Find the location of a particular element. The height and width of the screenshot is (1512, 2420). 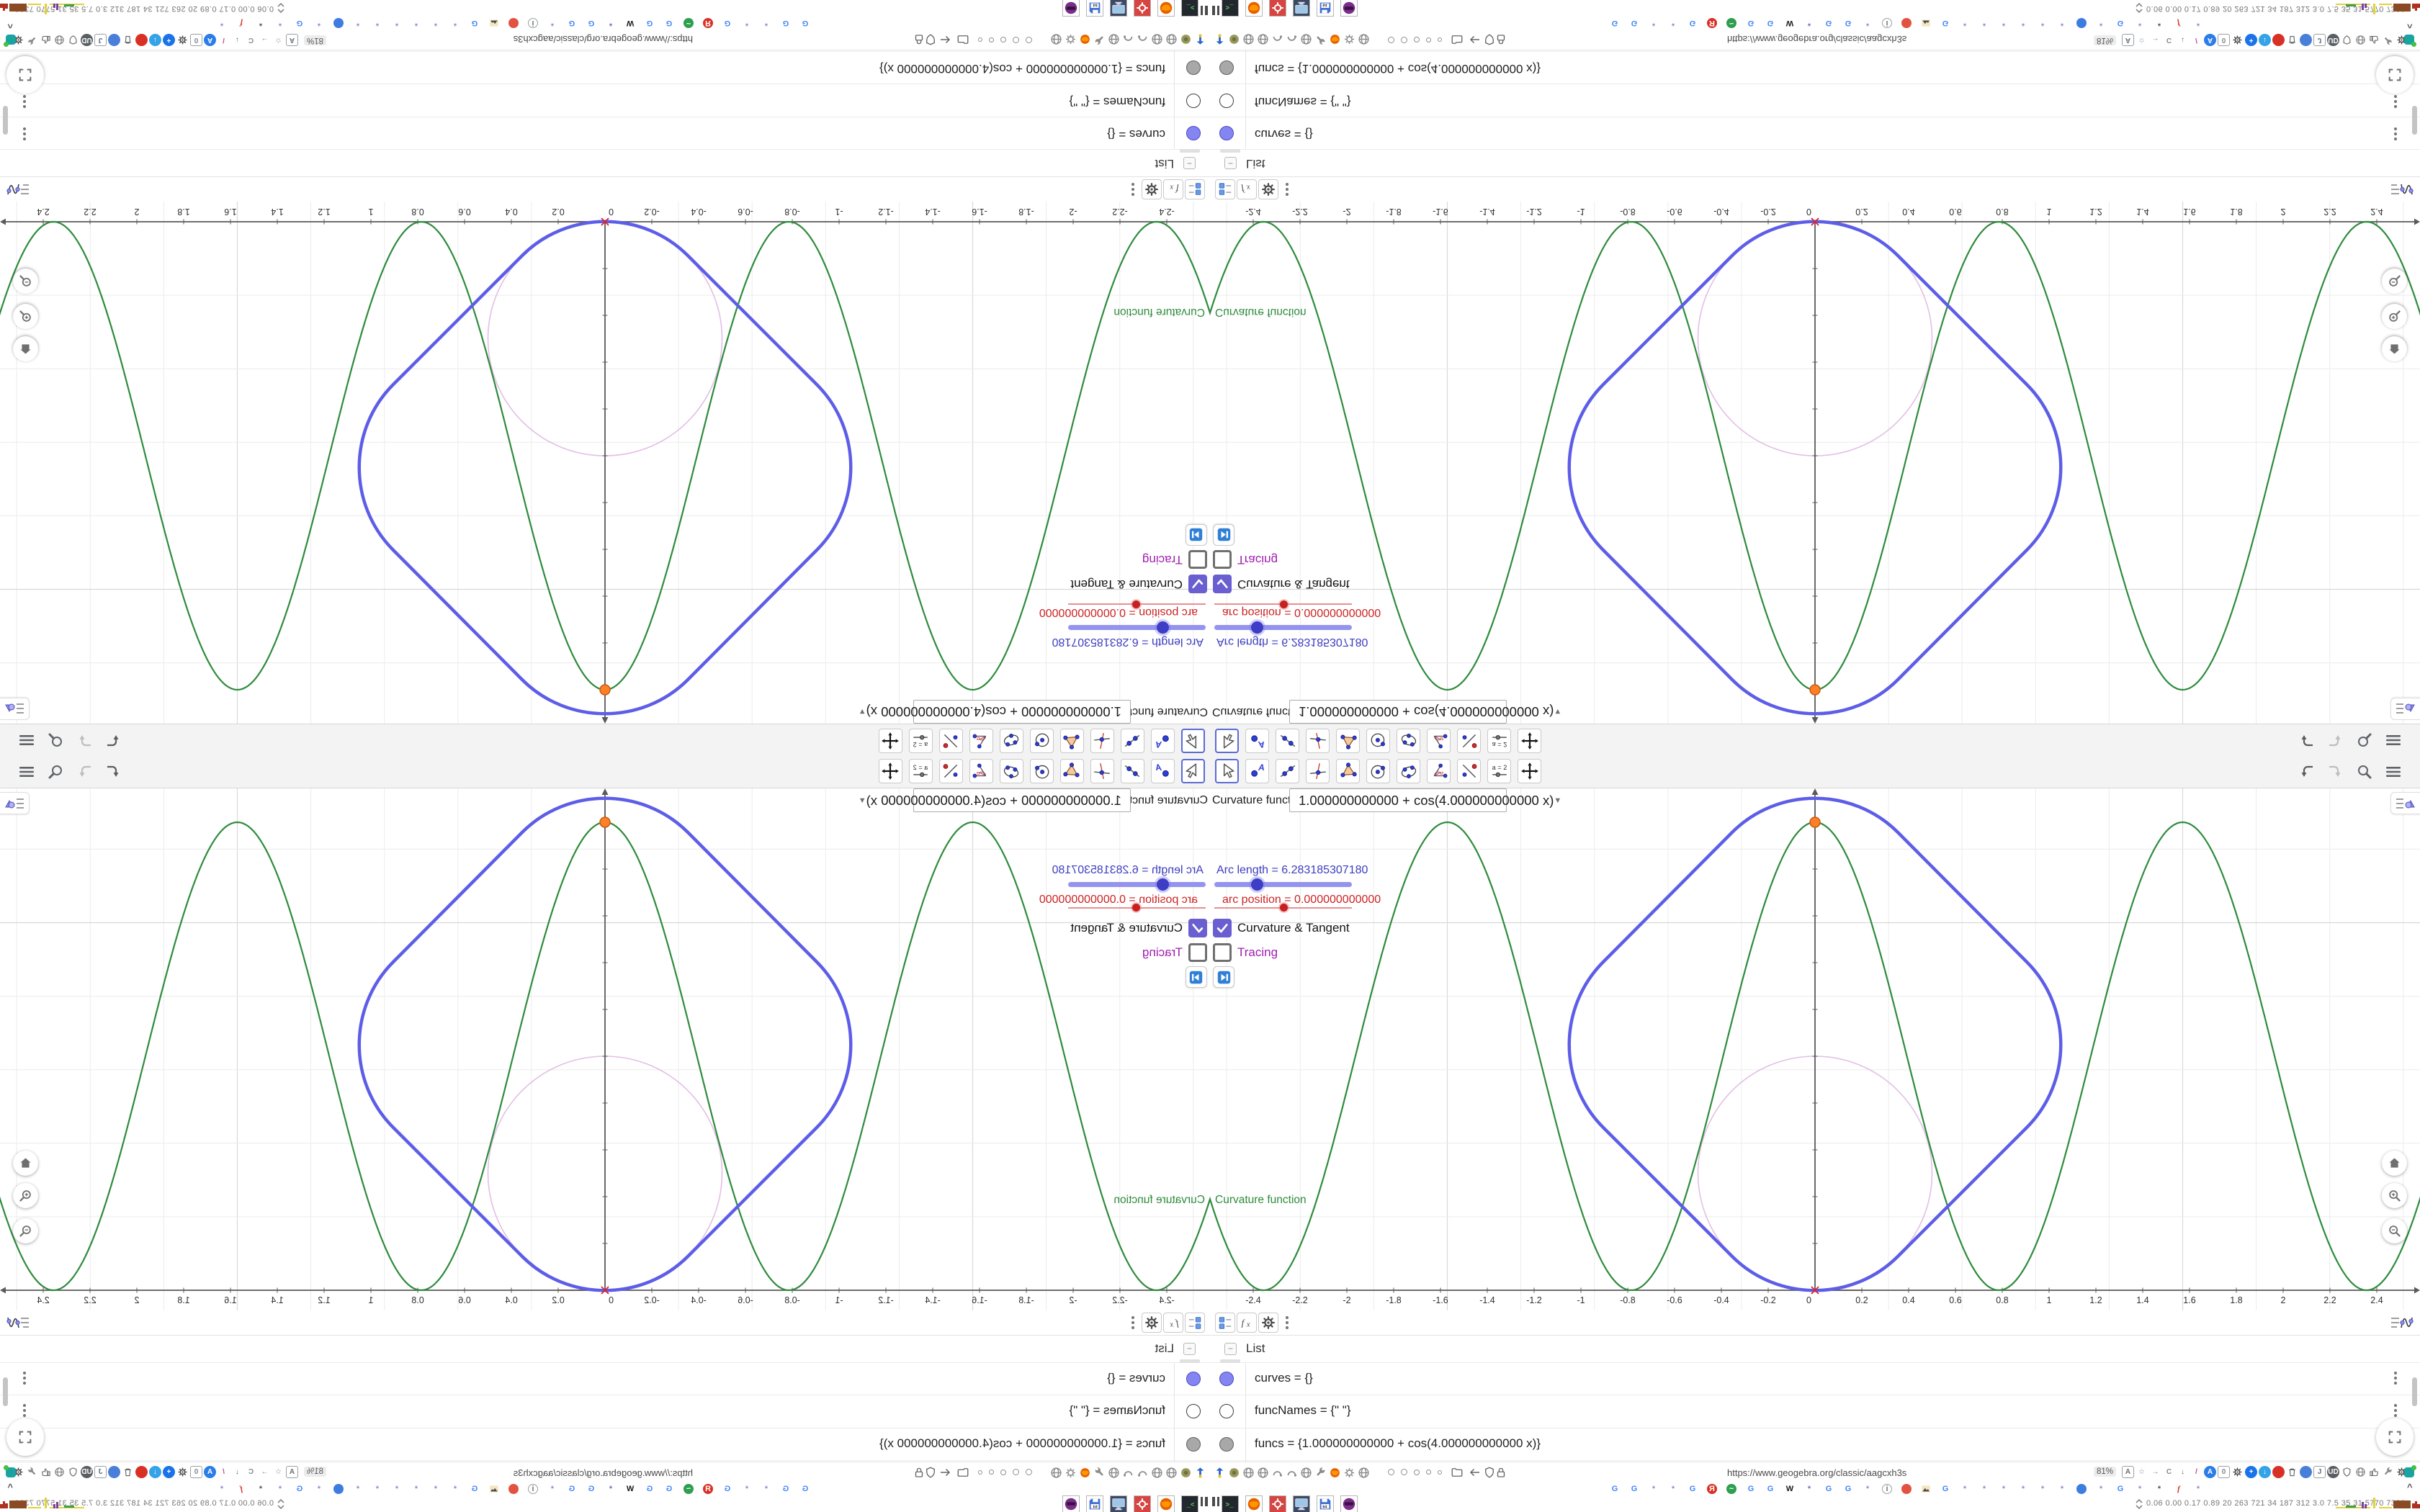

angle-tool-button: α is located at coordinates (981, 771).